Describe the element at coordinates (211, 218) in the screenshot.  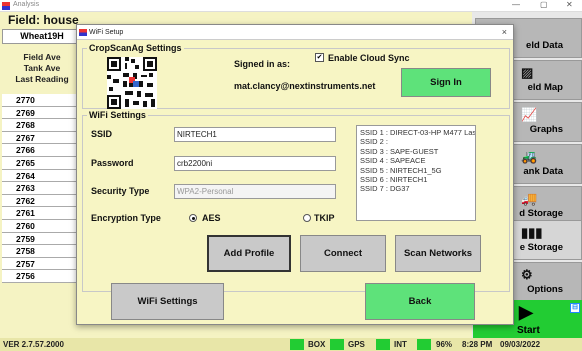
I see `encryption-aes-label: AES` at that location.